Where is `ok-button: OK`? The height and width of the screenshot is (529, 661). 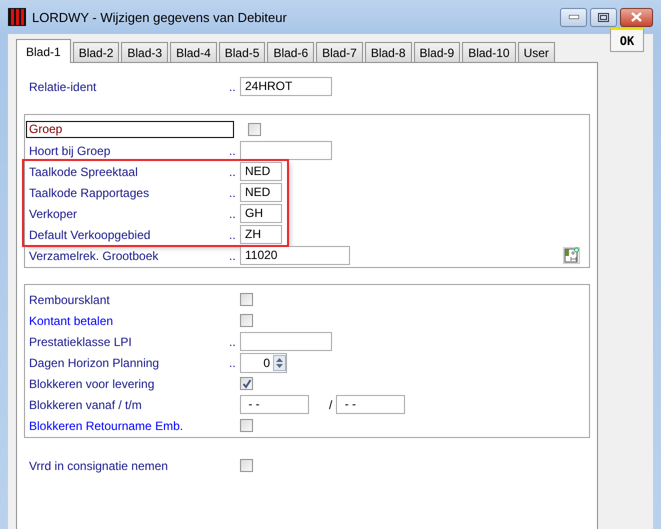
ok-button: OK is located at coordinates (627, 40).